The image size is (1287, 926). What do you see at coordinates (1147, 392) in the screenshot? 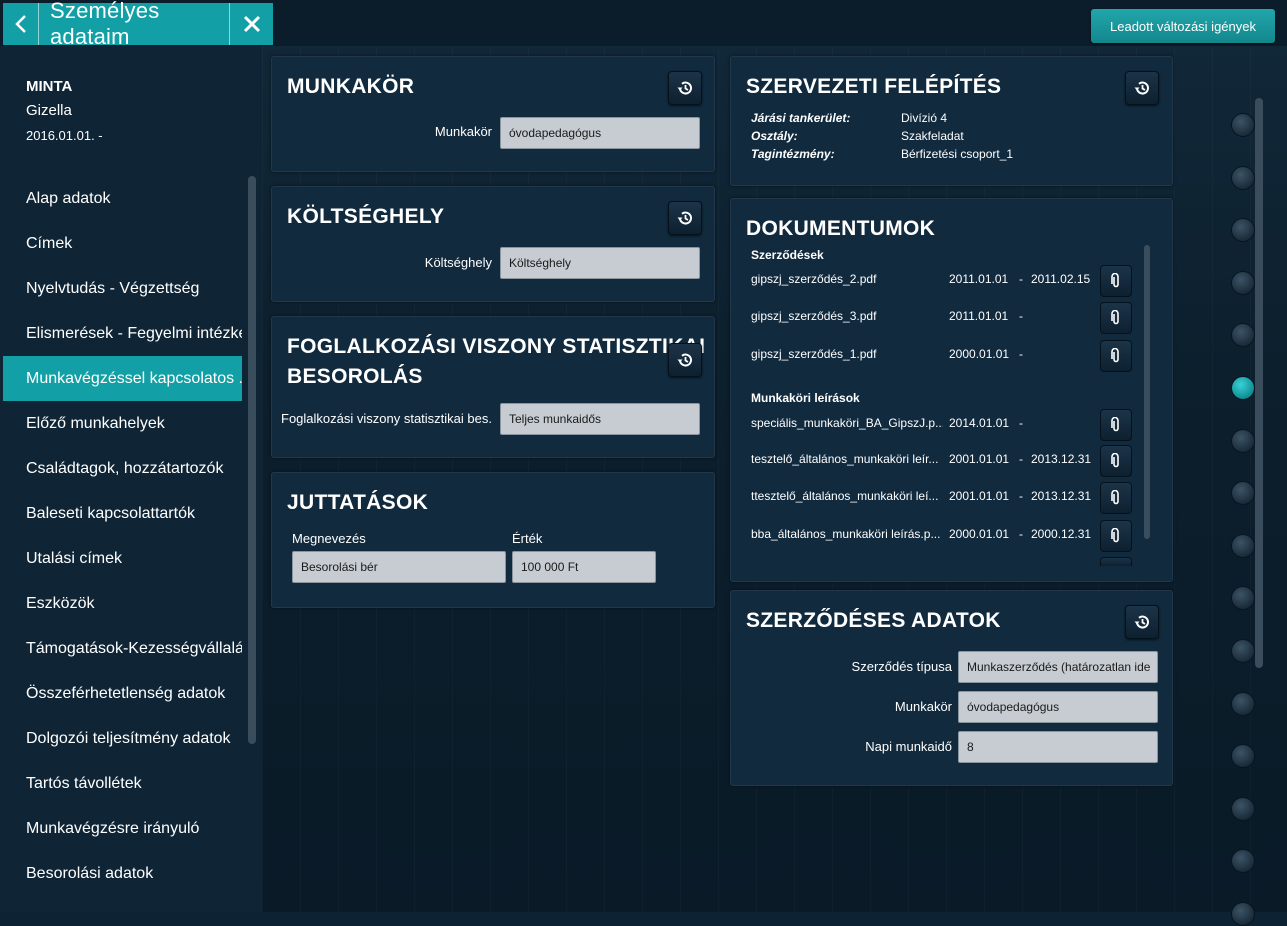
I see `documents-scrollbar` at bounding box center [1147, 392].